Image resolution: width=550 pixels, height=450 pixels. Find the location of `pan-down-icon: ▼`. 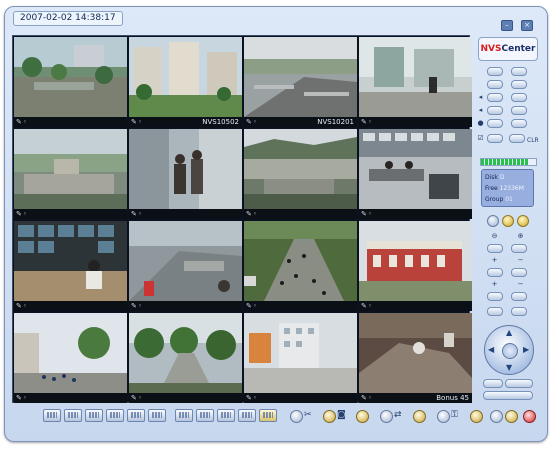

pan-down-icon: ▼ is located at coordinates (509, 367).